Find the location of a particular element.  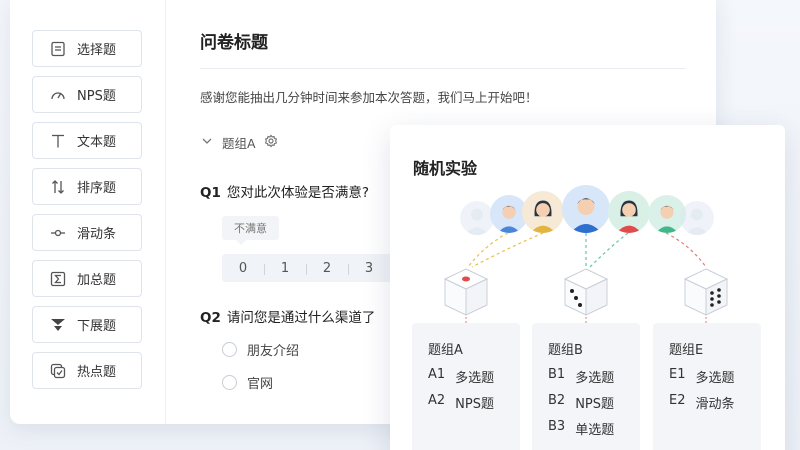

group-name: 题组A is located at coordinates (445, 350).